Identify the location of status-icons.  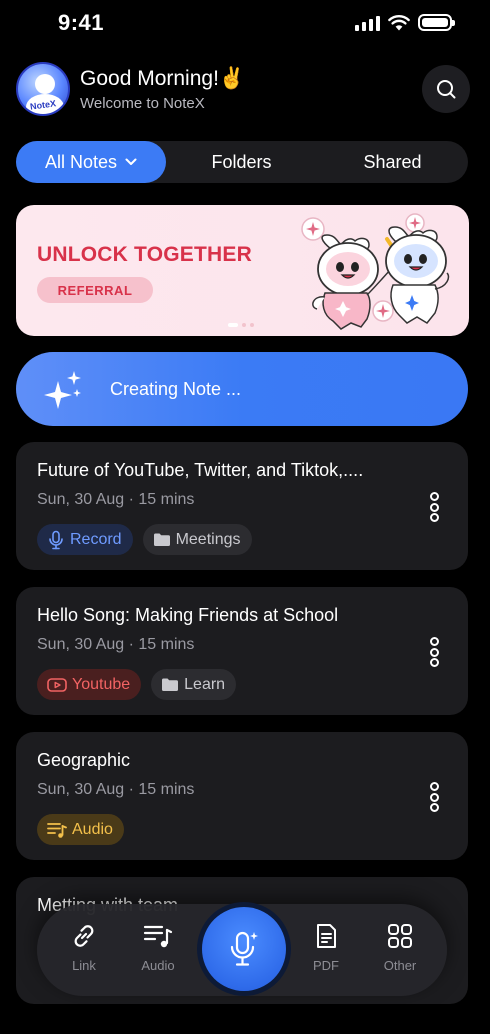
(405, 22).